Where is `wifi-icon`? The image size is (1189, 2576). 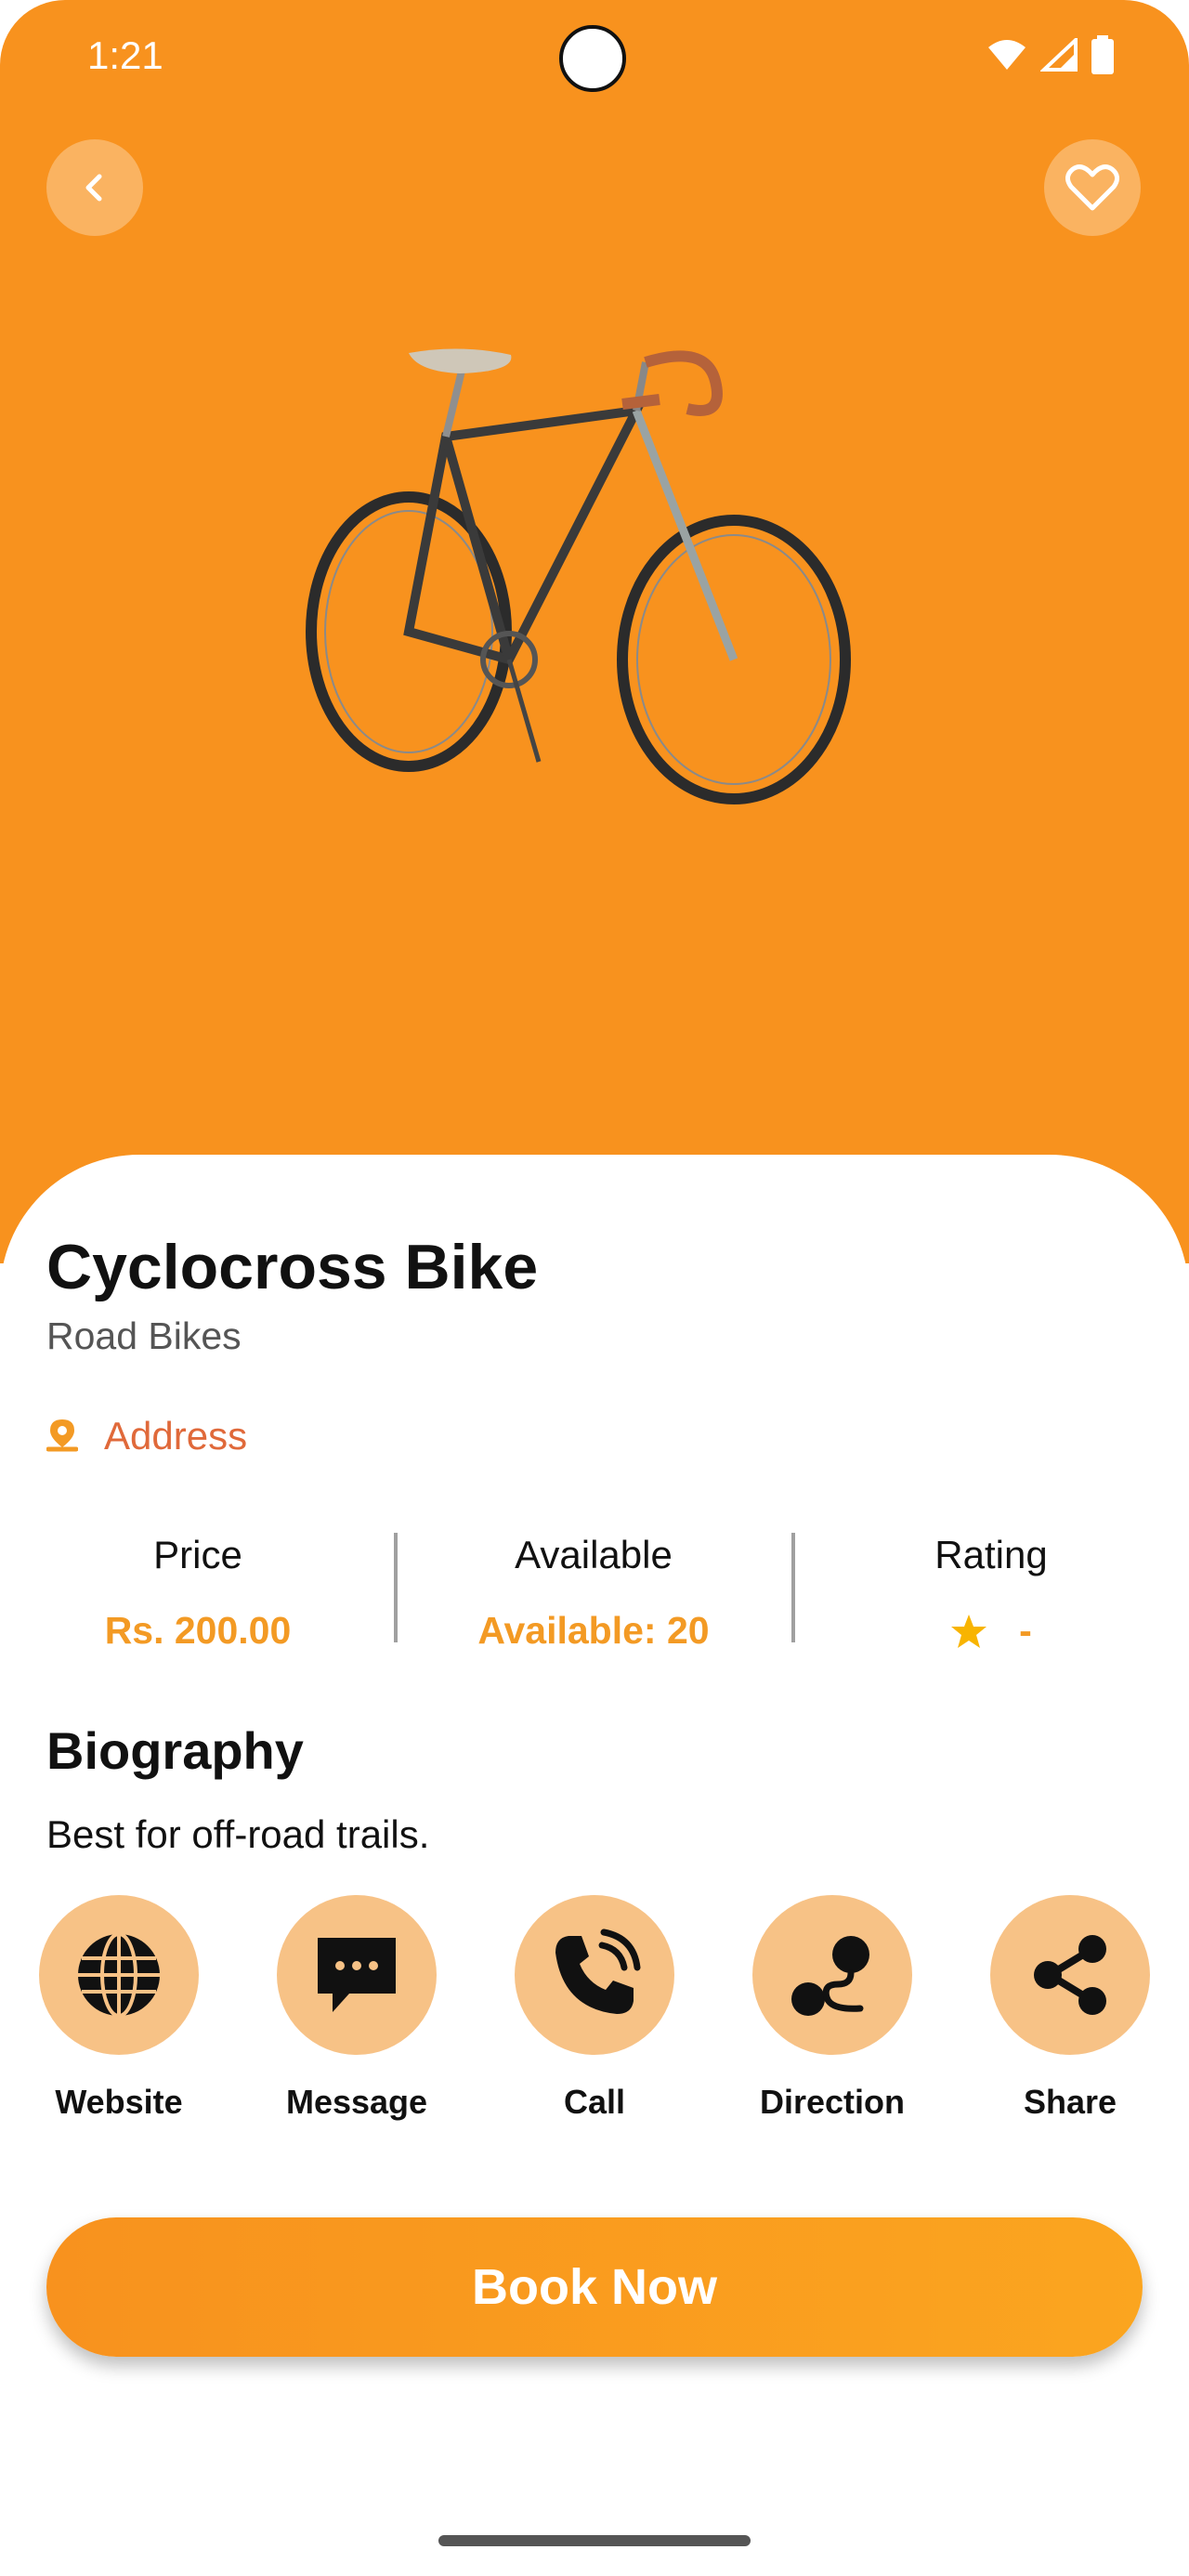 wifi-icon is located at coordinates (1007, 55).